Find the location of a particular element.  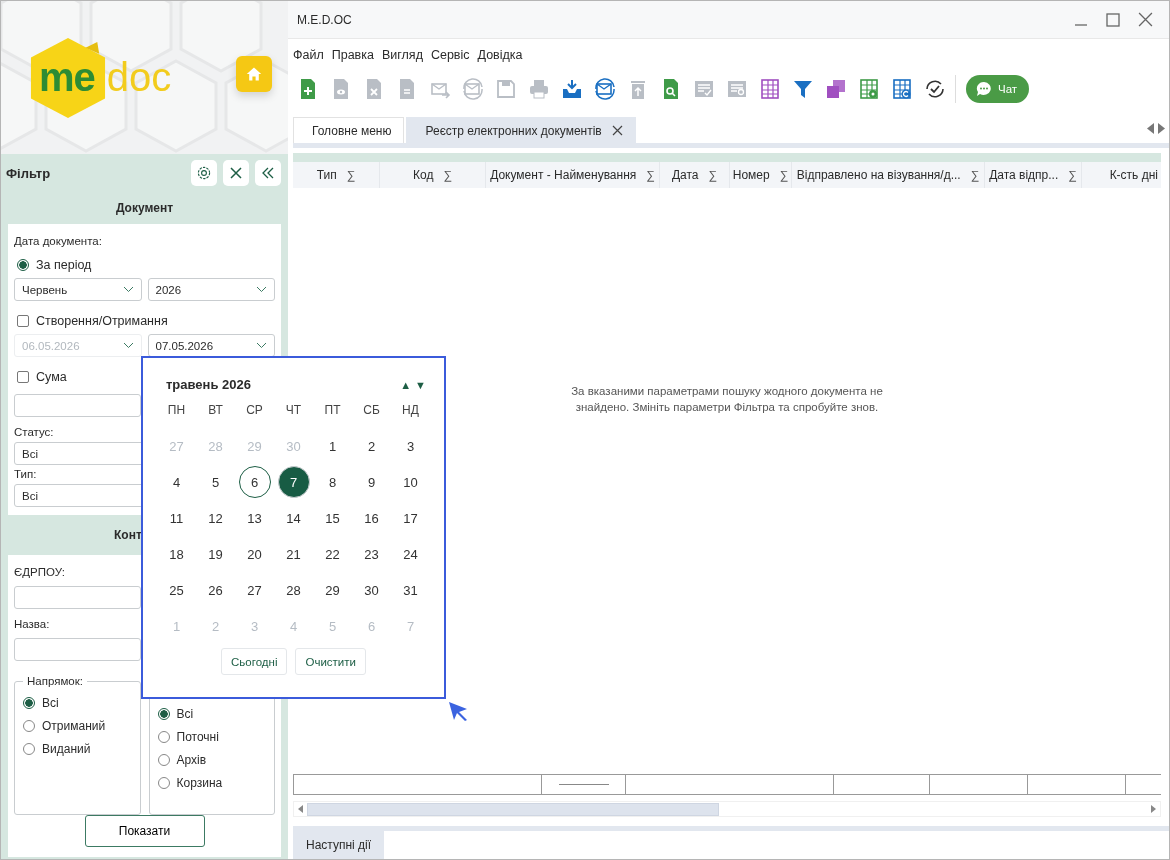

close-button is located at coordinates (236, 173).